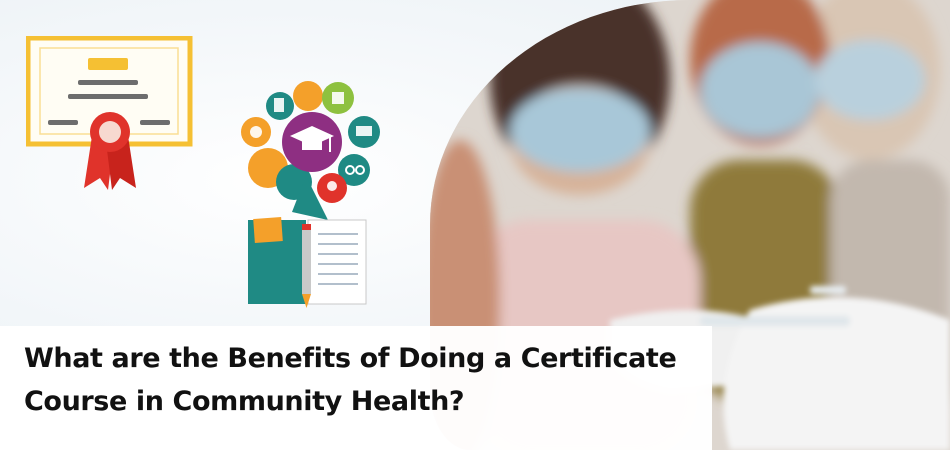  What do you see at coordinates (109, 113) in the screenshot?
I see `certificate-icon` at bounding box center [109, 113].